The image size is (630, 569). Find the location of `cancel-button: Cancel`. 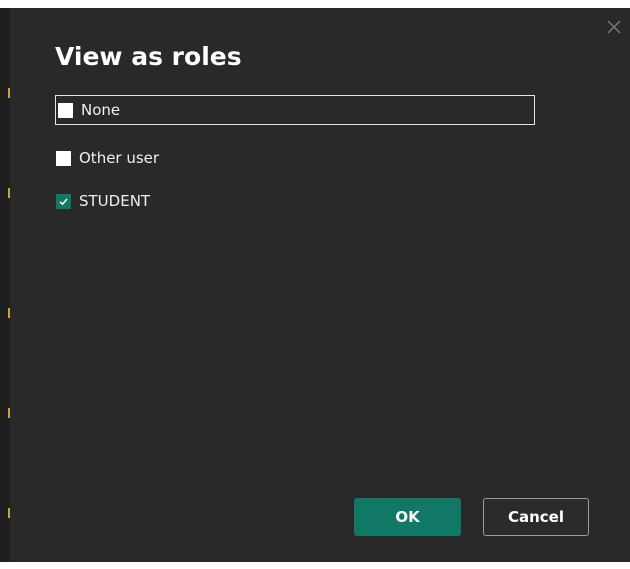

cancel-button: Cancel is located at coordinates (536, 517).